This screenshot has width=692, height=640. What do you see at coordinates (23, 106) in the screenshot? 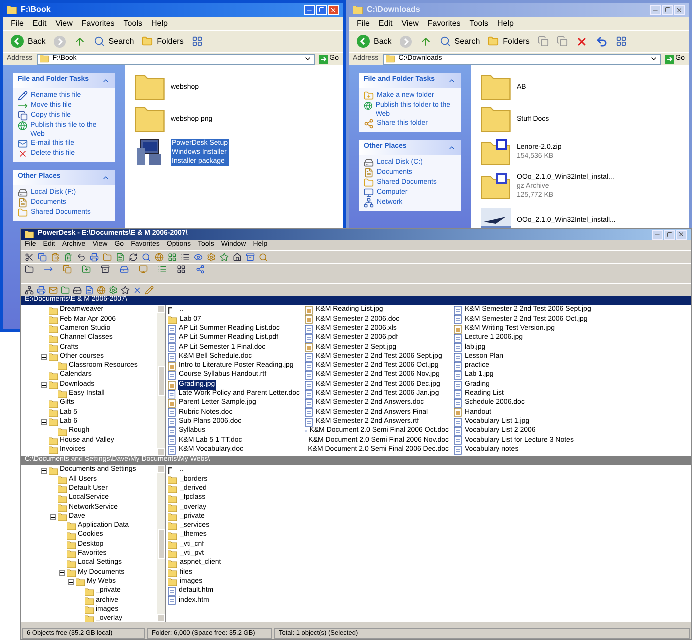
I see `move-icon` at bounding box center [23, 106].